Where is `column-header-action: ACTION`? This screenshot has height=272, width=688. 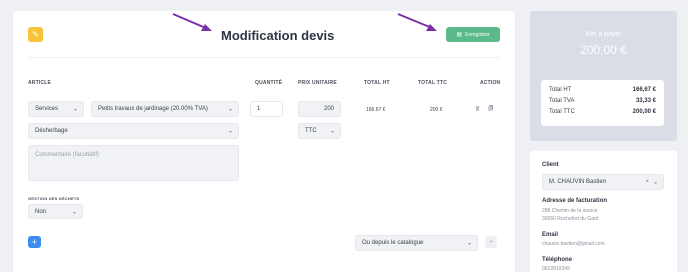
column-header-action: ACTION is located at coordinates (490, 83).